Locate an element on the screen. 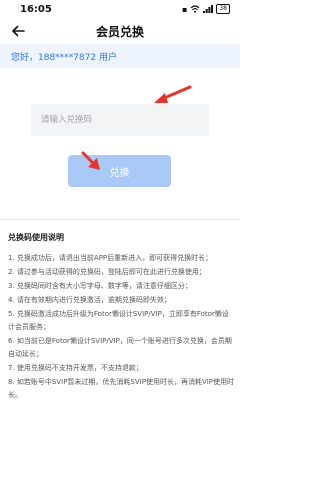  status-icons: ▪ 38 is located at coordinates (206, 9).